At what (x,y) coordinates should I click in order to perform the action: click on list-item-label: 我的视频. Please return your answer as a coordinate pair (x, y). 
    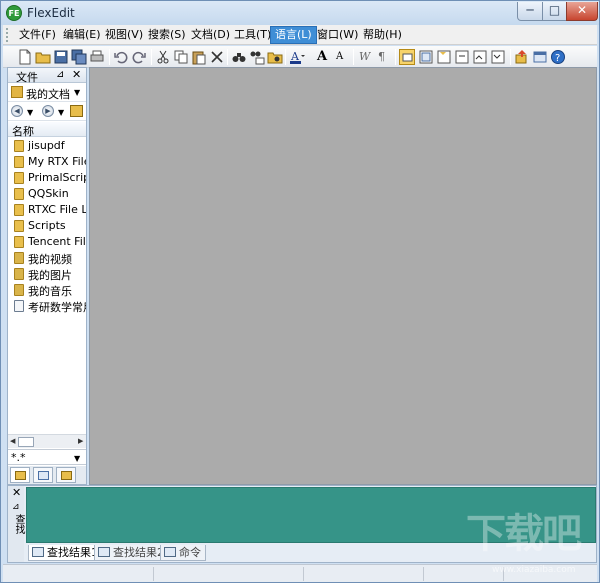
    Looking at the image, I should click on (50, 259).